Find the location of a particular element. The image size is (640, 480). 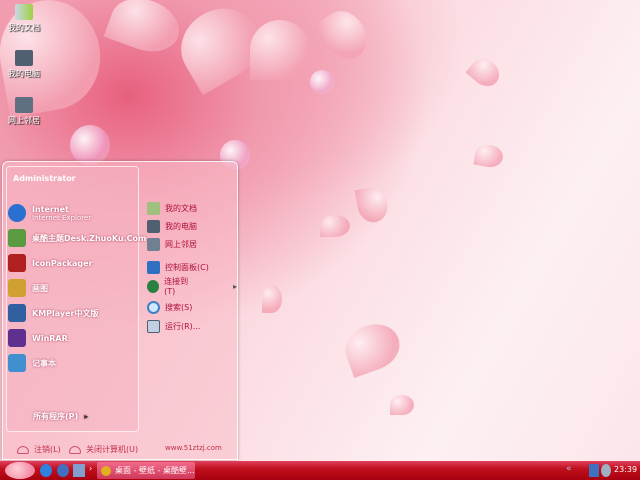

winrar-icon is located at coordinates (17, 338).